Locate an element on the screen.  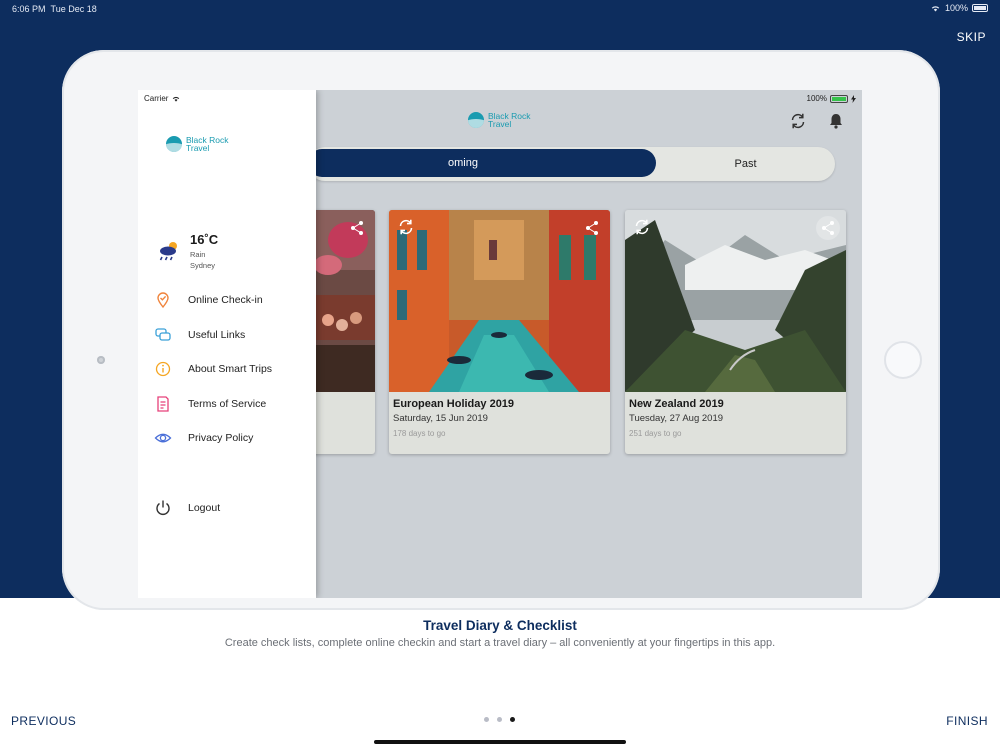
bell-icon is located at coordinates (836, 121).